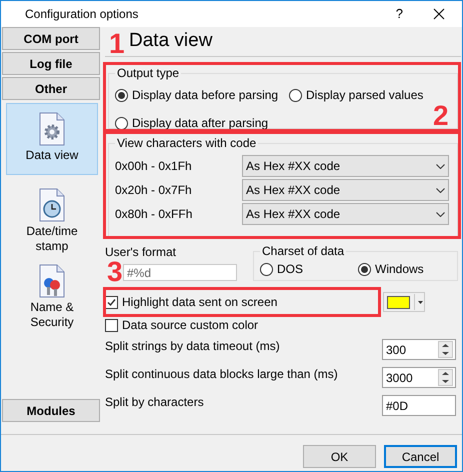 The image size is (463, 472). Describe the element at coordinates (200, 302) in the screenshot. I see `checkbox-label: Highlight data sent on screen` at that location.